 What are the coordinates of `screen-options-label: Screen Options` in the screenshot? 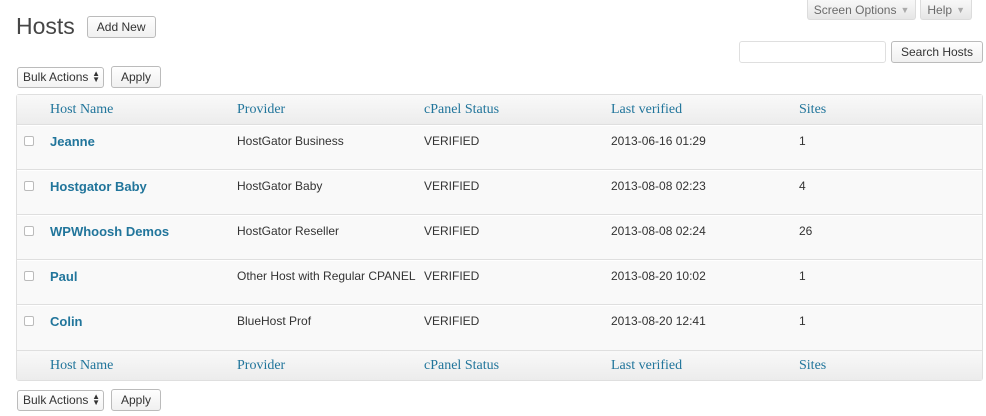 It's located at (855, 9).